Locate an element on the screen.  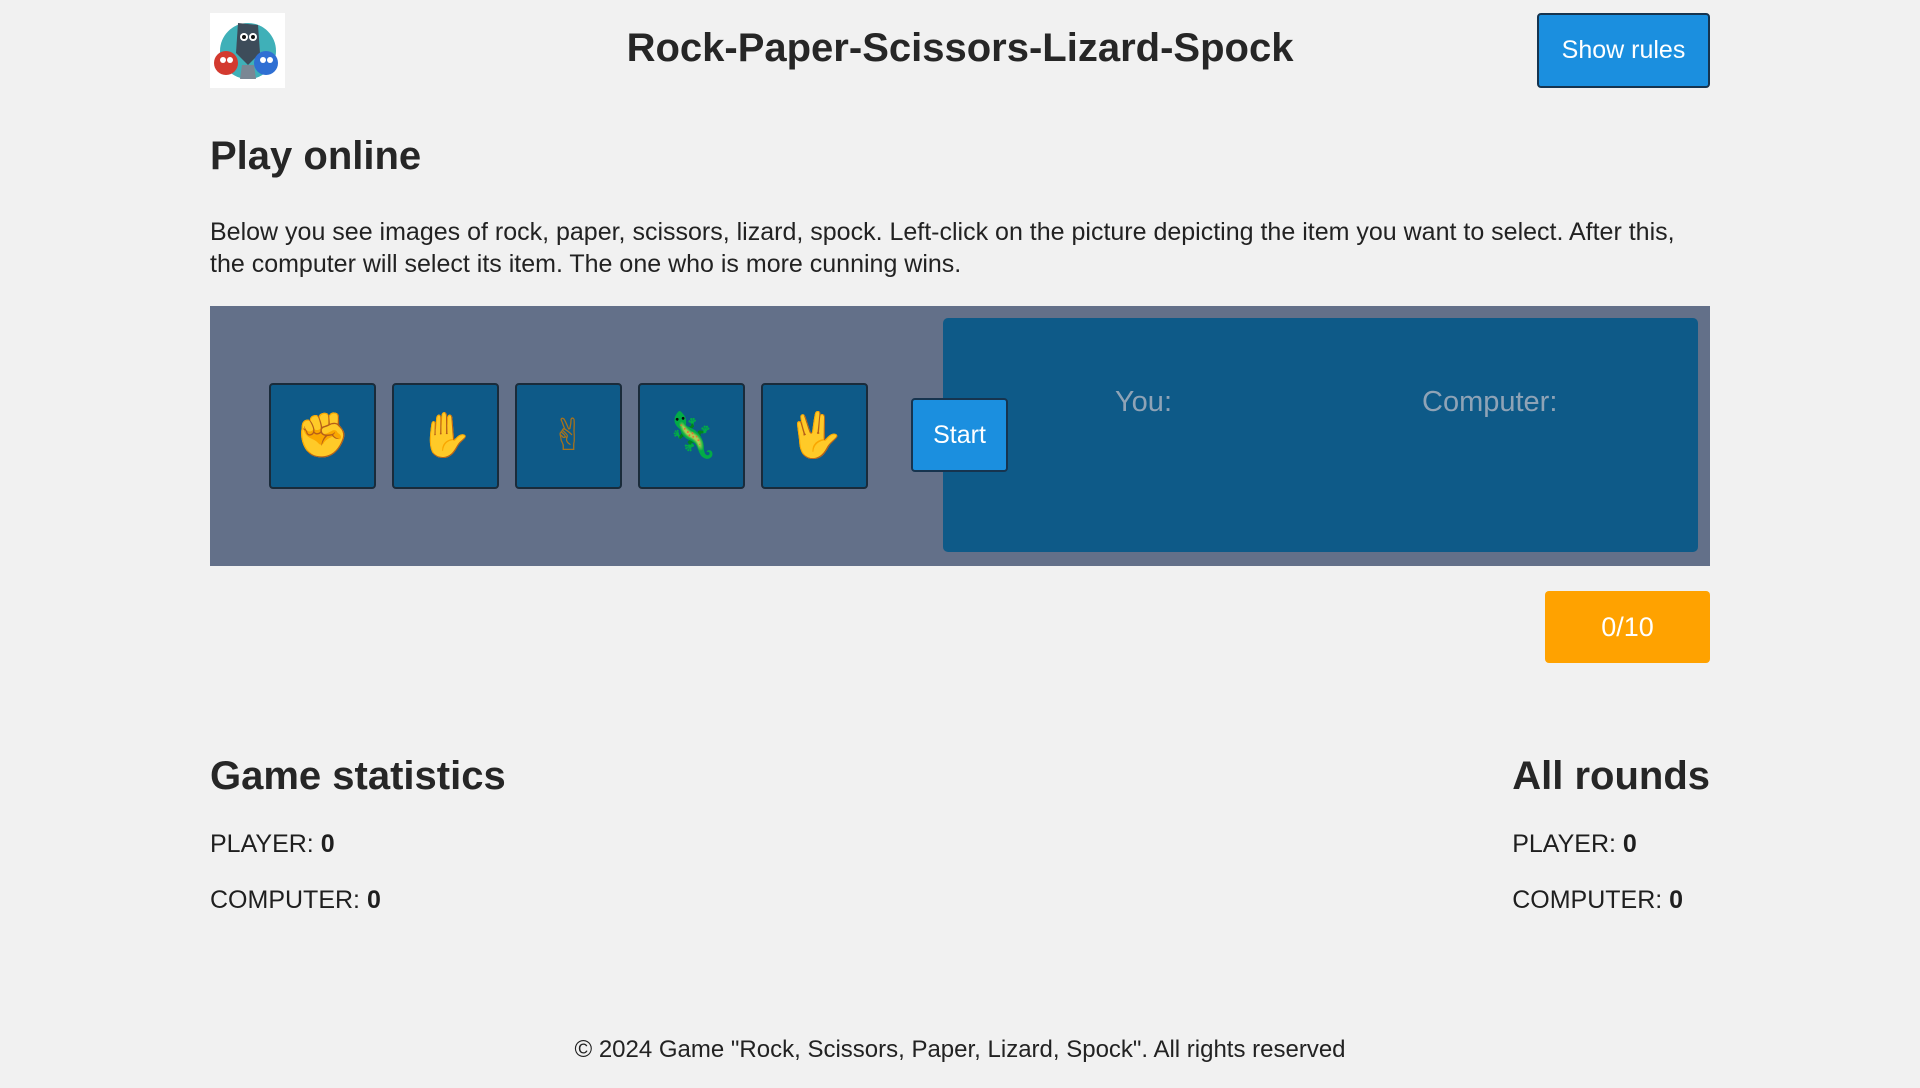
play-online-heading: Play online is located at coordinates (316, 156).